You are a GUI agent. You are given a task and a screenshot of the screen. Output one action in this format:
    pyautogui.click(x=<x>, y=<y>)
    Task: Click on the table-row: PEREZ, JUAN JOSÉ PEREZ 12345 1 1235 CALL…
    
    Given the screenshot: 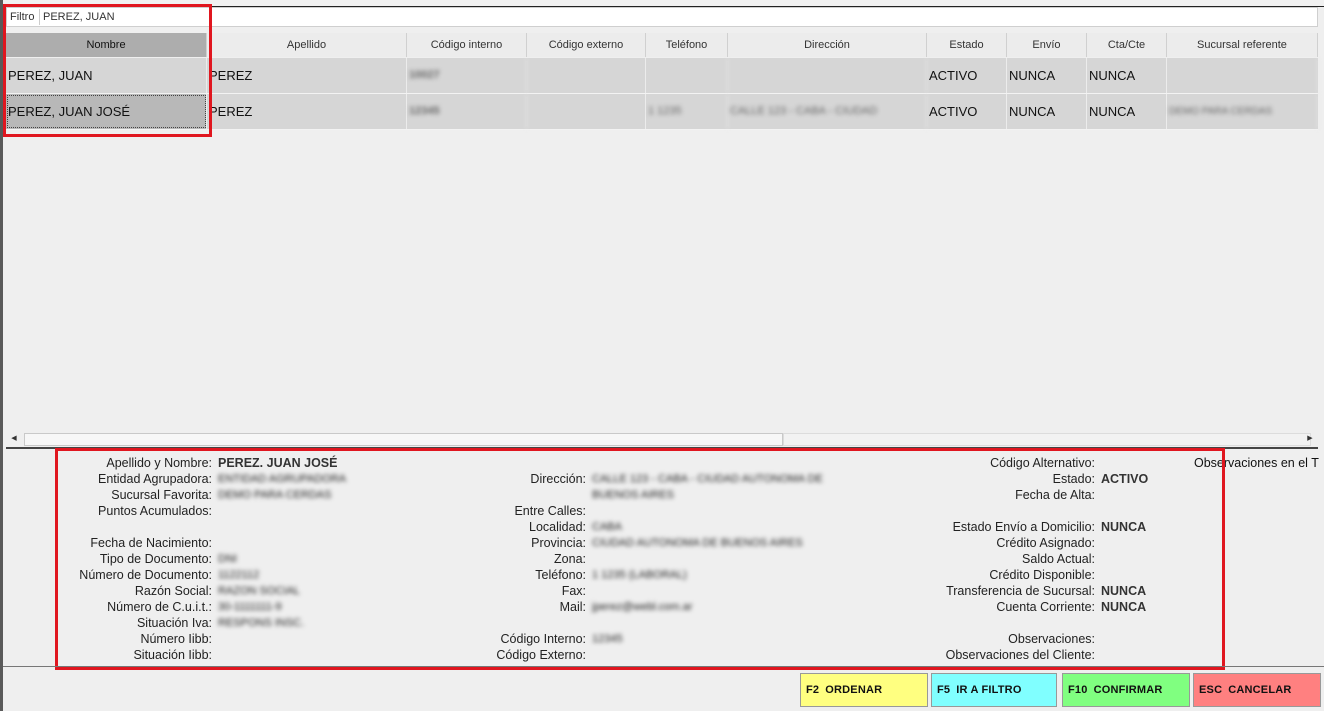 What is the action you would take?
    pyautogui.click(x=662, y=112)
    